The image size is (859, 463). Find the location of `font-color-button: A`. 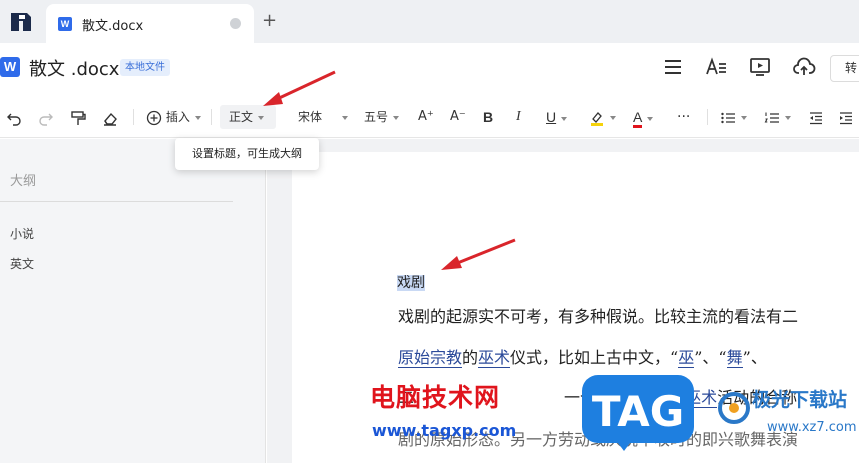

font-color-button: A is located at coordinates (643, 117).